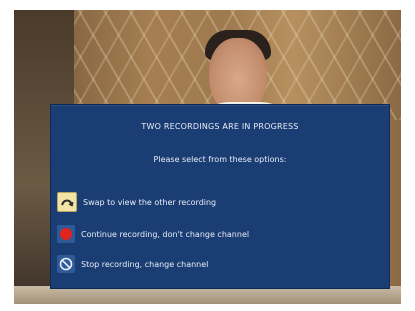 The height and width of the screenshot is (311, 415). Describe the element at coordinates (67, 202) in the screenshot. I see `swap-icon` at that location.